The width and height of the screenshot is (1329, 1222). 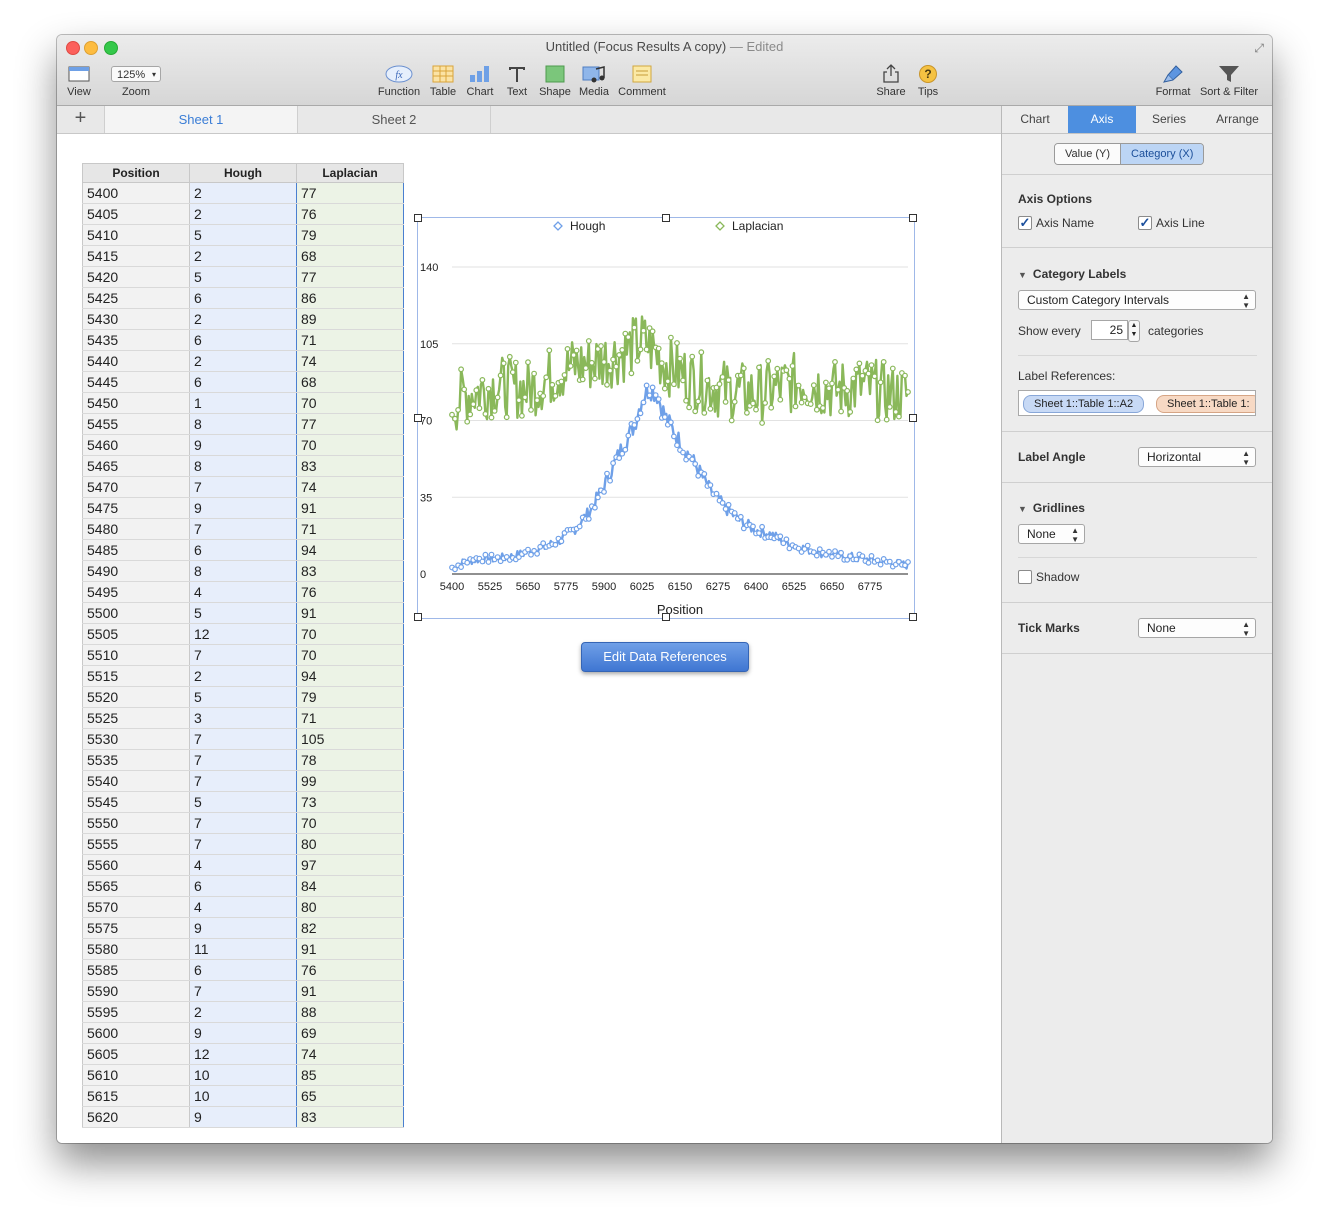 What do you see at coordinates (350, 1012) in the screenshot?
I see `cell-laplacian: 88` at bounding box center [350, 1012].